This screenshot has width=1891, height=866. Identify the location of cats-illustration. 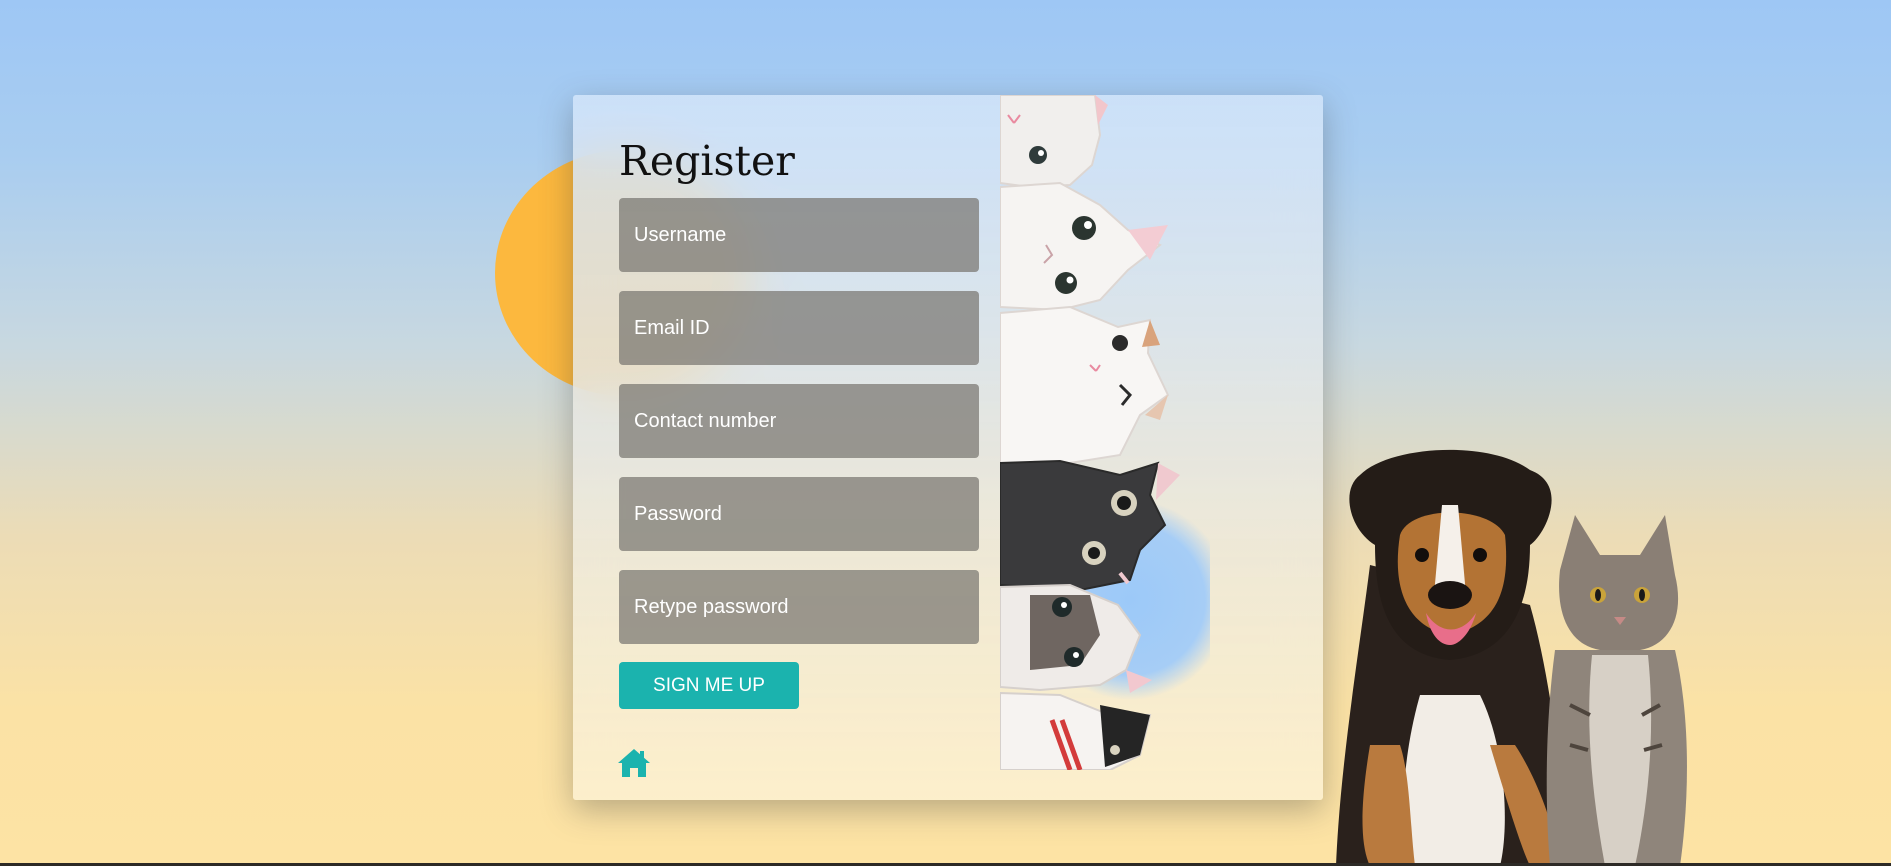
(1105, 432).